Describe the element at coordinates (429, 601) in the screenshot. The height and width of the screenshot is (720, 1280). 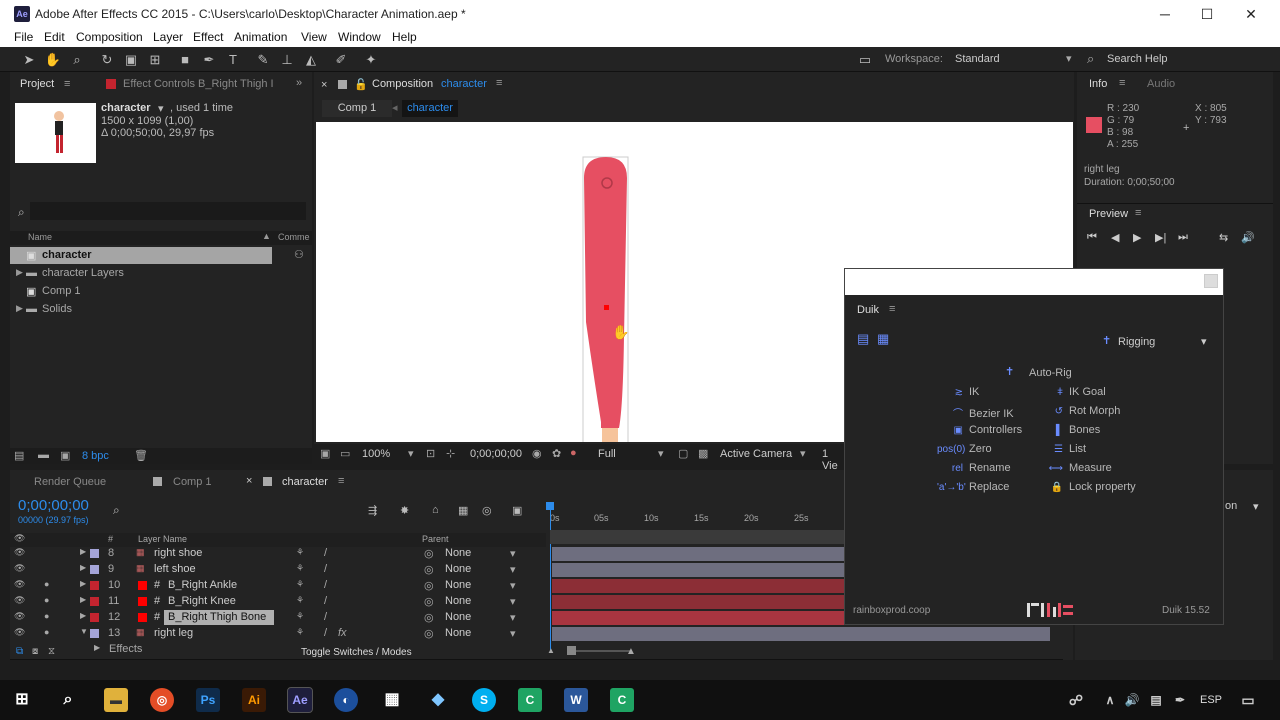
I see `pick-whip-icon: ◎` at that location.